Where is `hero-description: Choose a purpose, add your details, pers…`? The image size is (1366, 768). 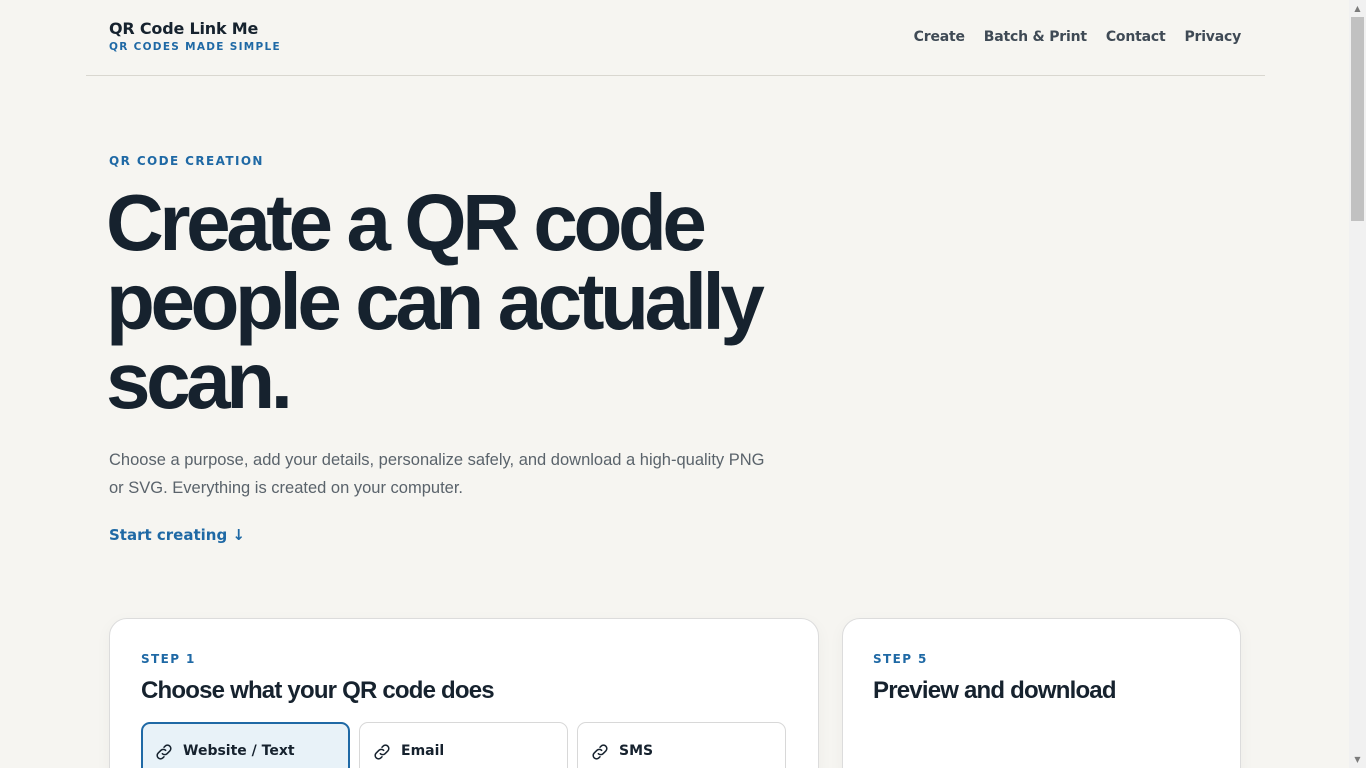 hero-description: Choose a purpose, add your details, pers… is located at coordinates (437, 474).